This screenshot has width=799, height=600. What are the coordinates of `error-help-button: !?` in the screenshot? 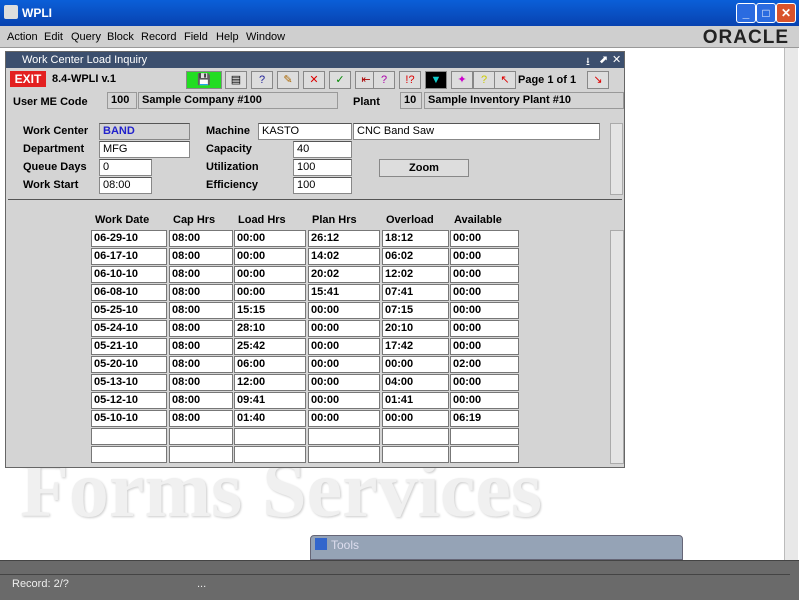 It's located at (410, 80).